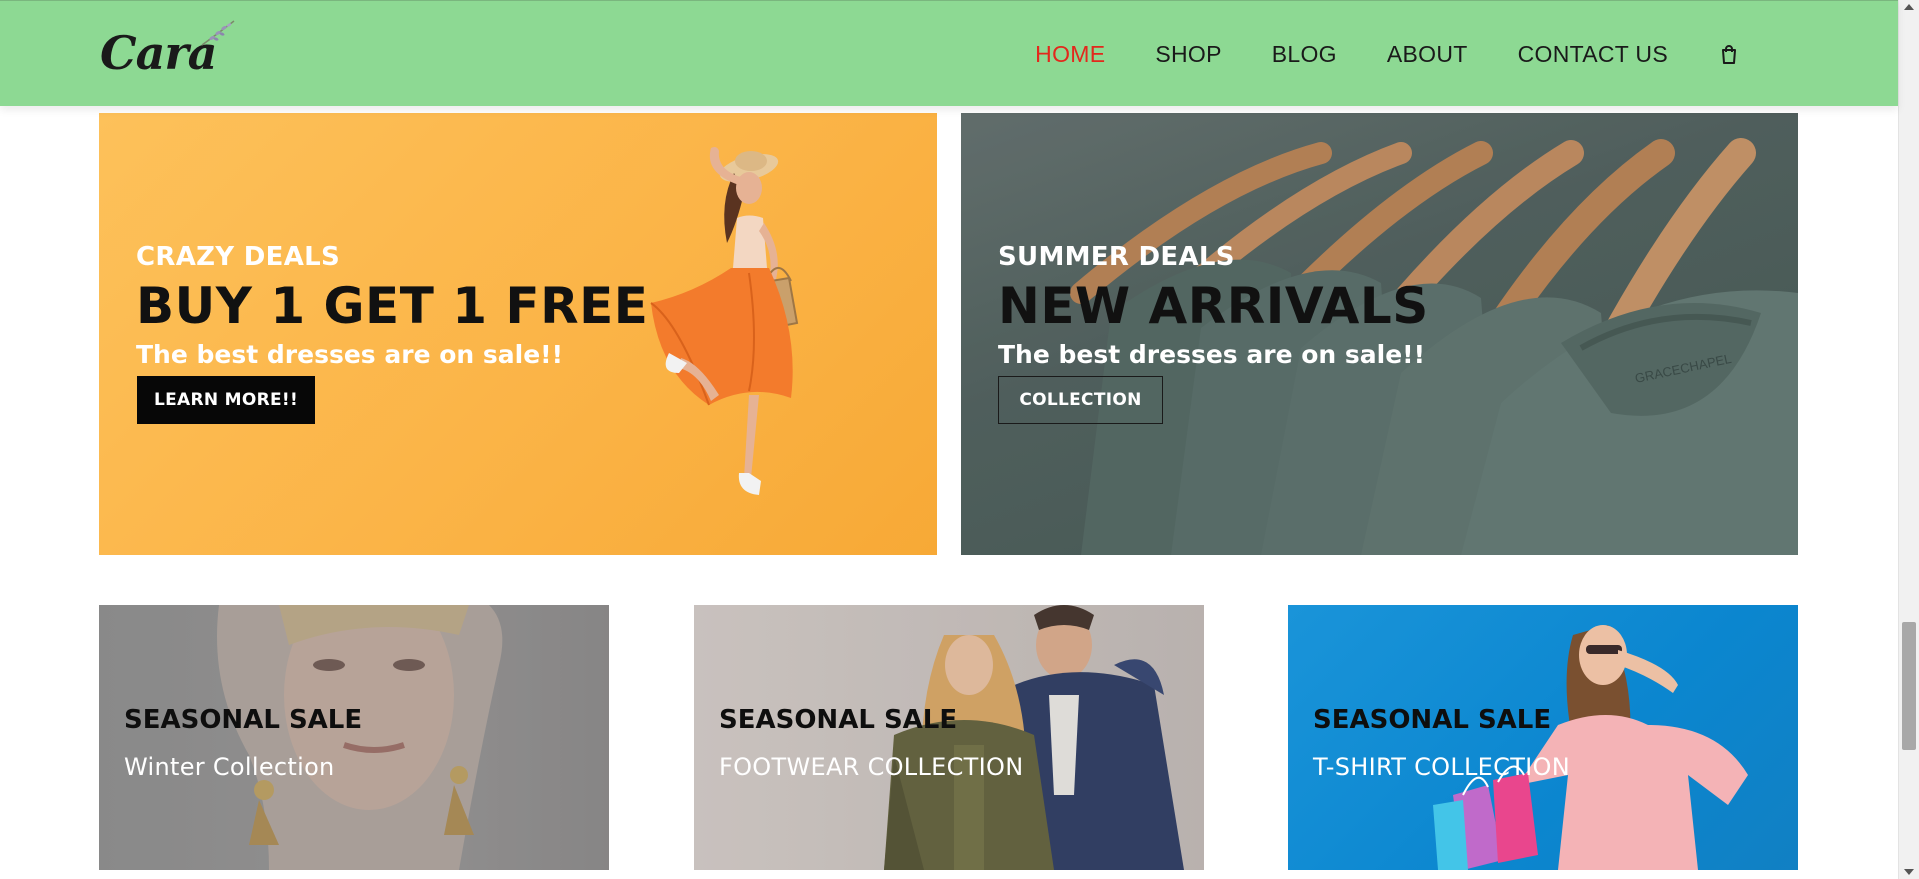  I want to click on scroll-up-arrow-icon, so click(1909, 7).